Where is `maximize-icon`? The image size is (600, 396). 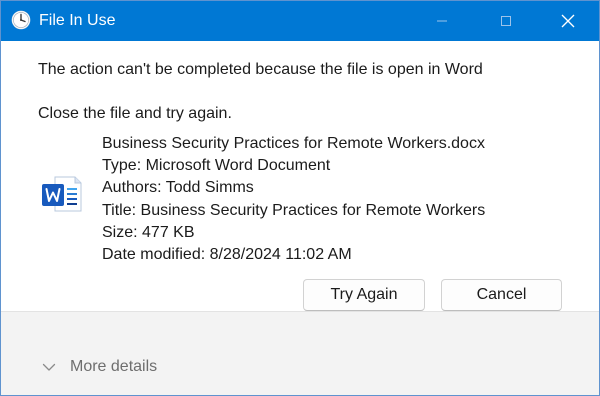 maximize-icon is located at coordinates (506, 21).